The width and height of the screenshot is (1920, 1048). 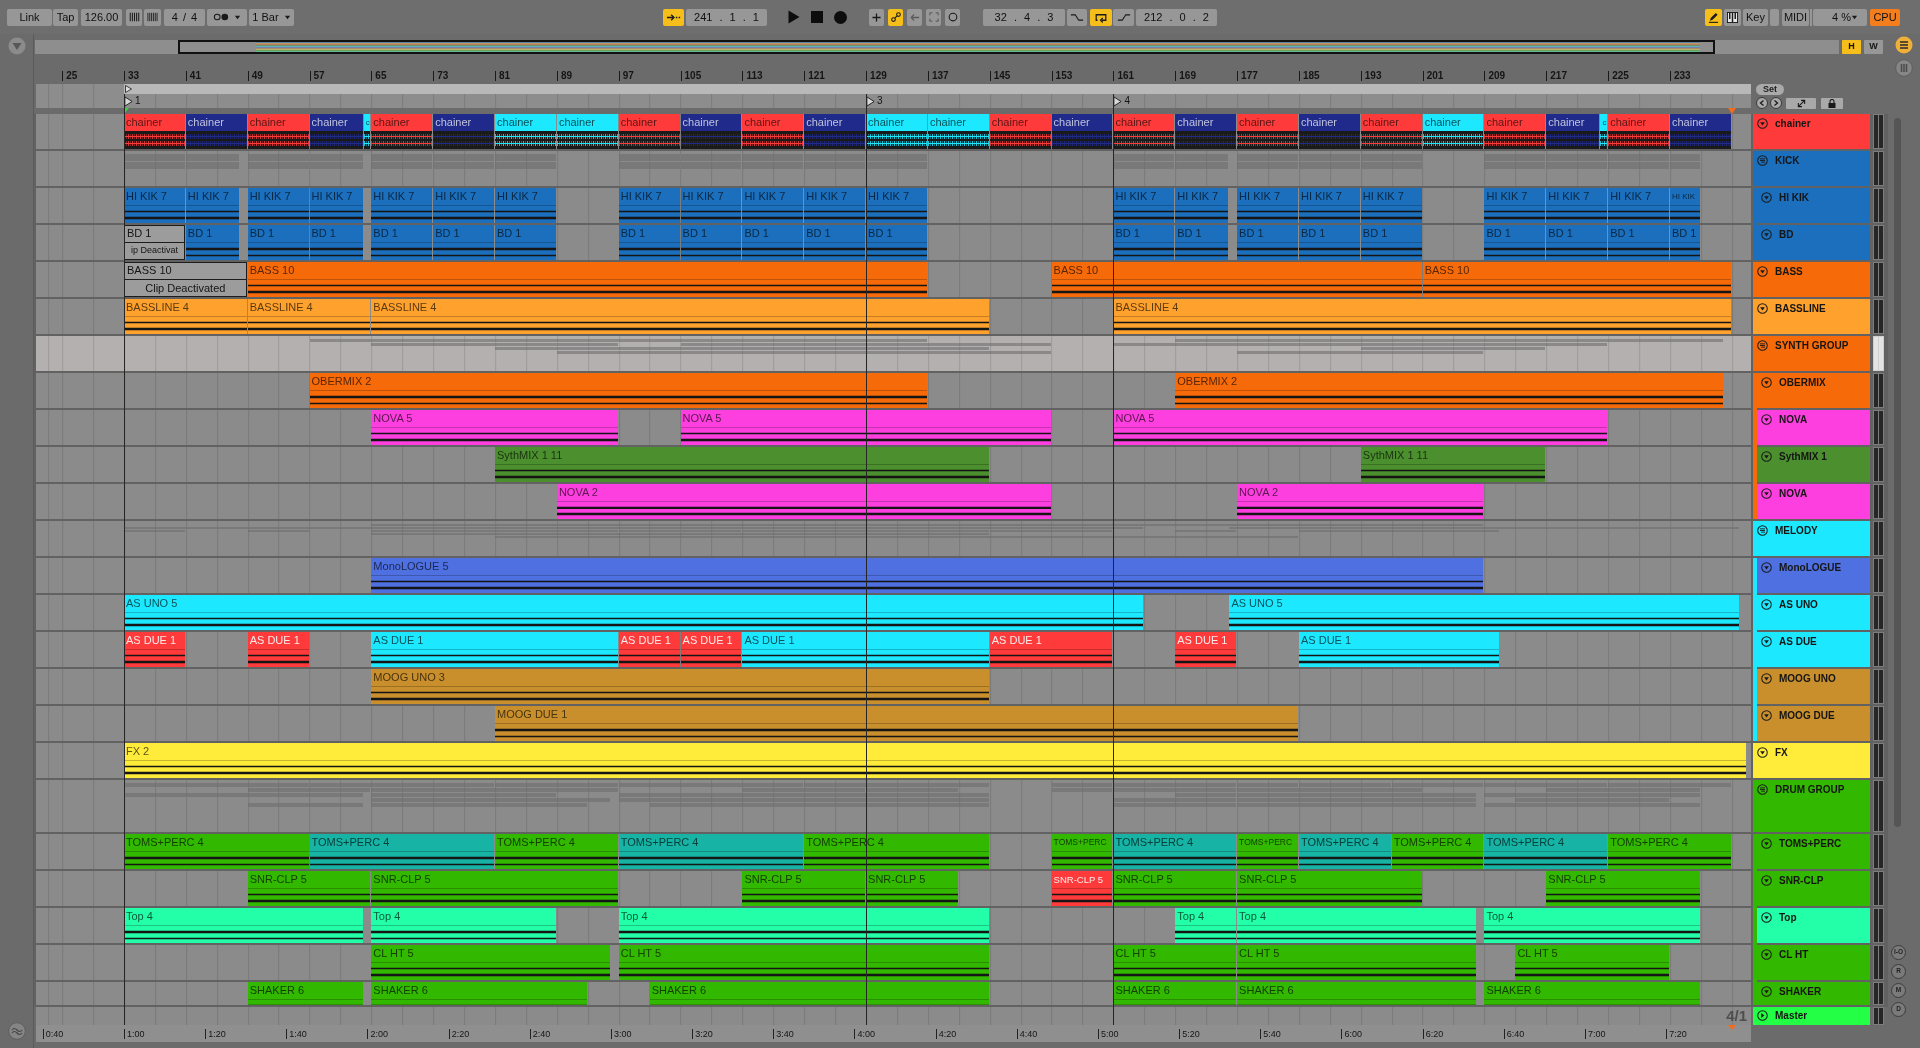 What do you see at coordinates (185, 279) in the screenshot?
I see `audio-clip: BASS 10 Clip Deactivated` at bounding box center [185, 279].